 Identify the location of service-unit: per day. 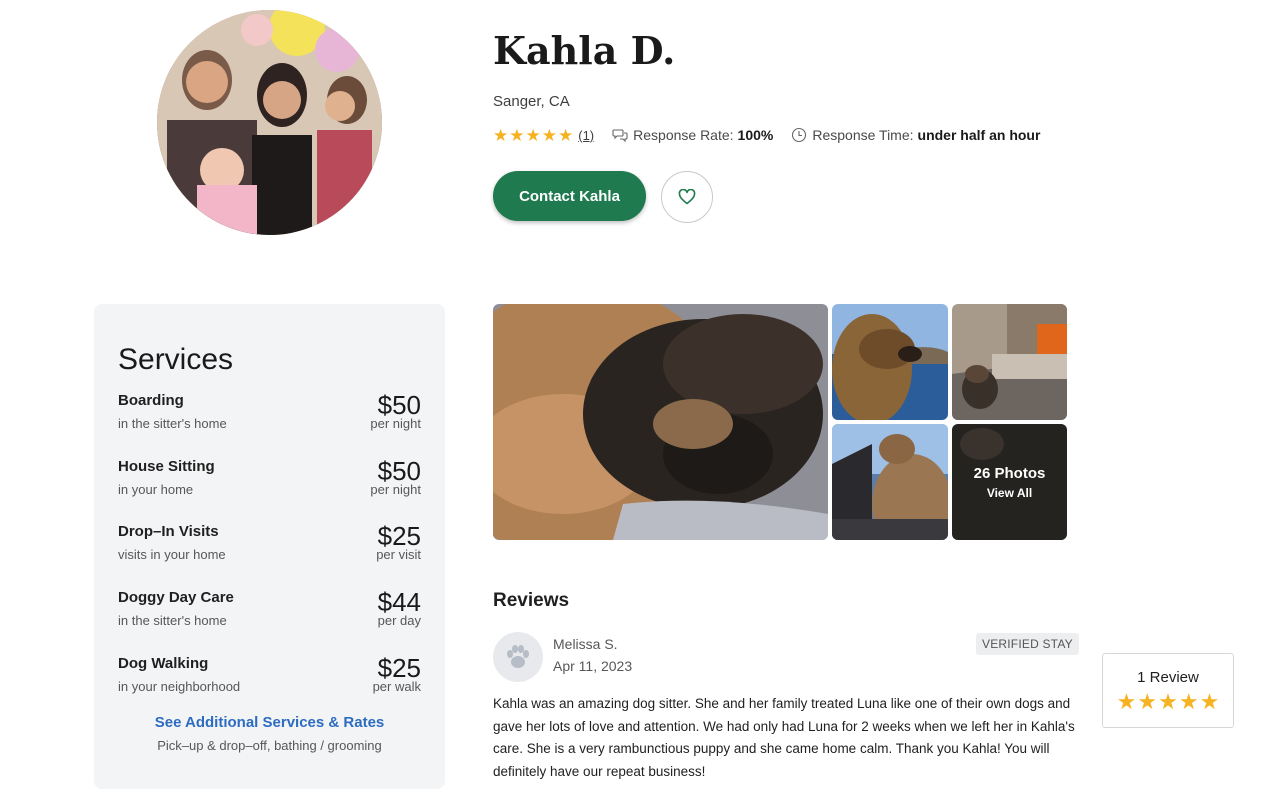
(399, 620).